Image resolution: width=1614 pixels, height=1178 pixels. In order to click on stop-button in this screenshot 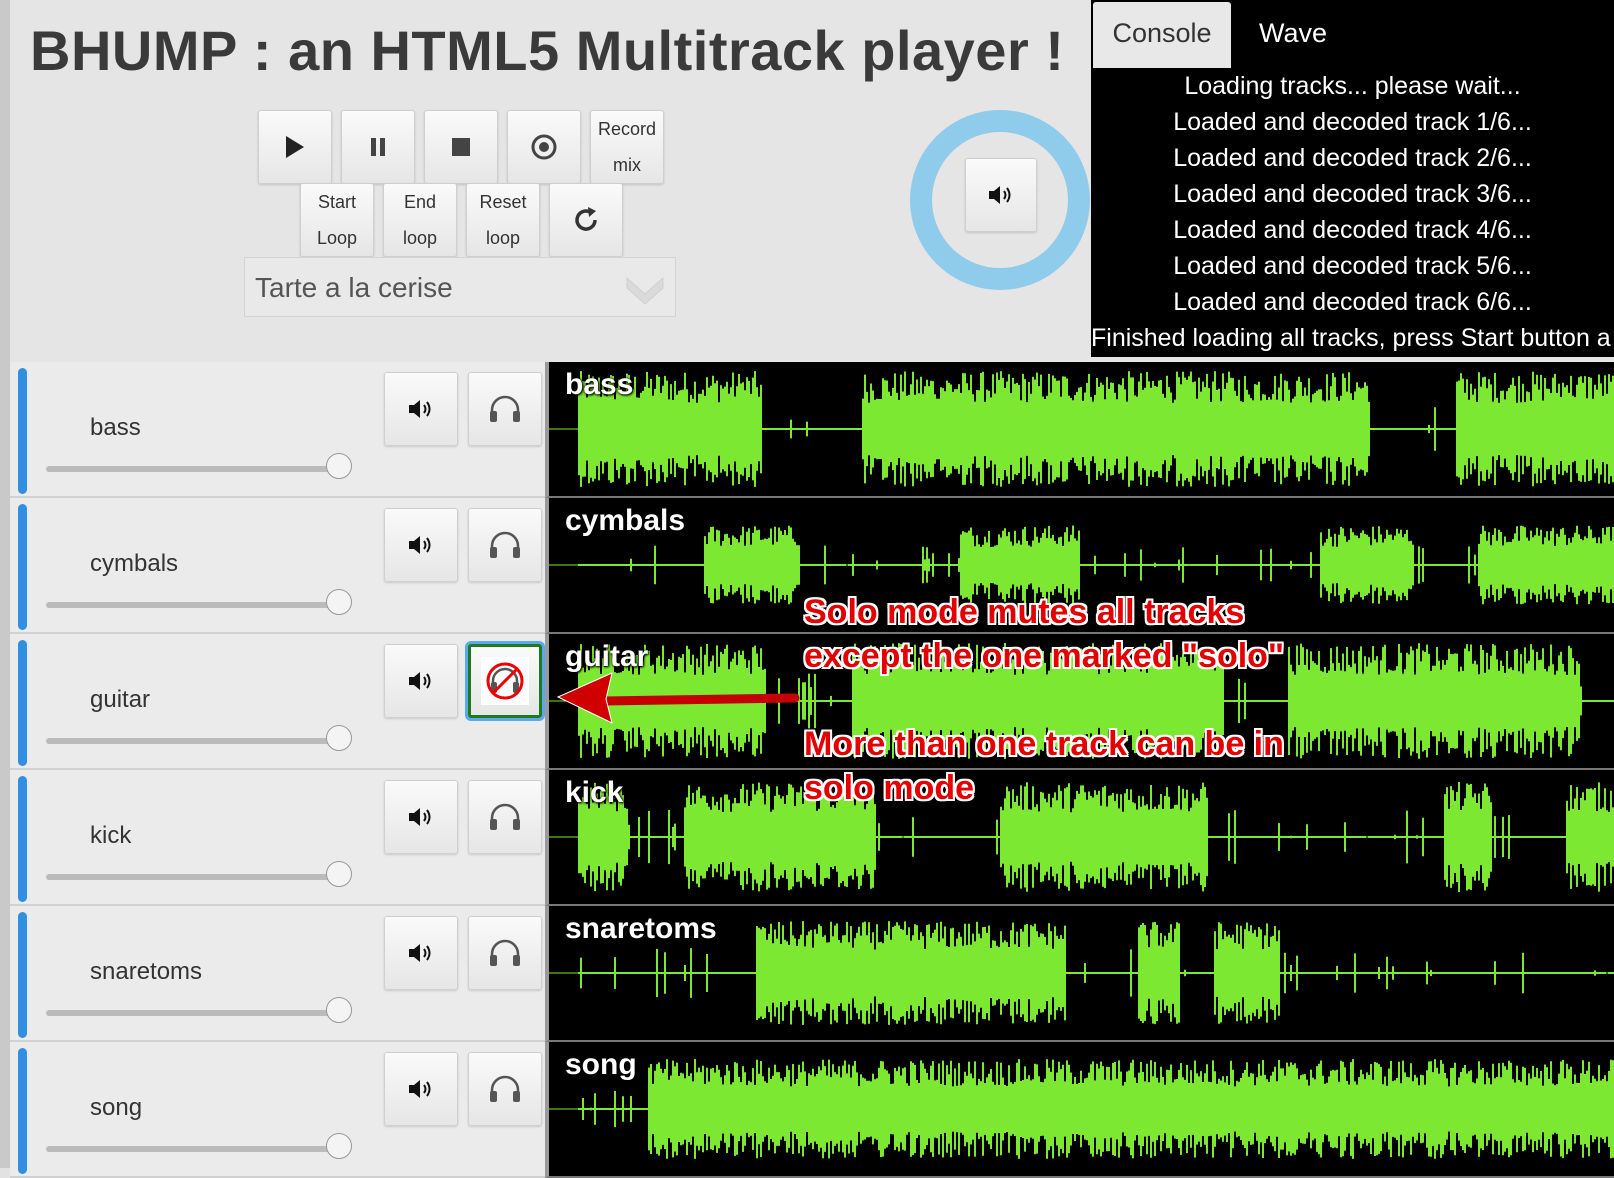, I will do `click(461, 147)`.